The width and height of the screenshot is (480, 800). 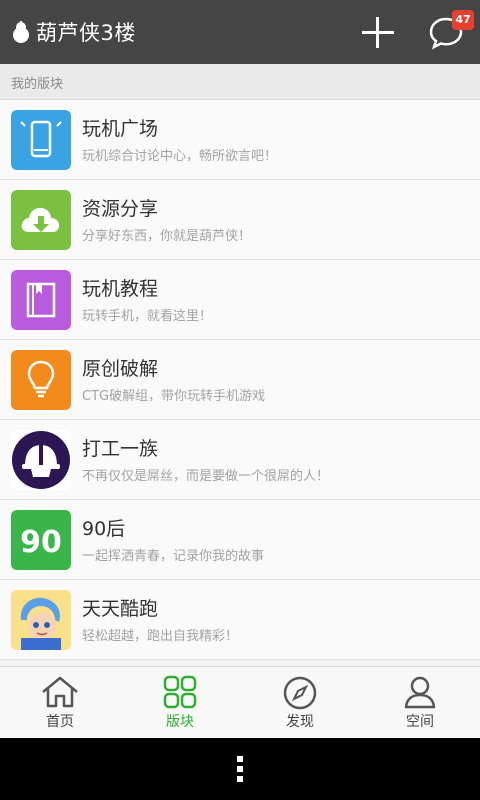 I want to click on gourd-logo-icon, so click(x=21, y=32).